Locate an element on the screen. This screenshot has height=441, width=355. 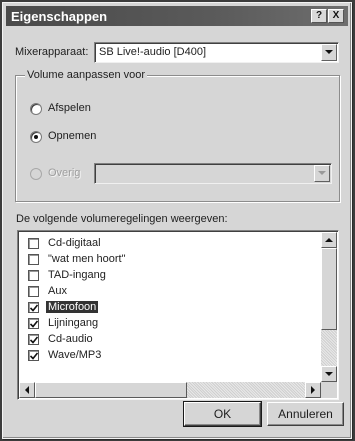
volume-group-legend: Volume aanpassen voor is located at coordinates (86, 75).